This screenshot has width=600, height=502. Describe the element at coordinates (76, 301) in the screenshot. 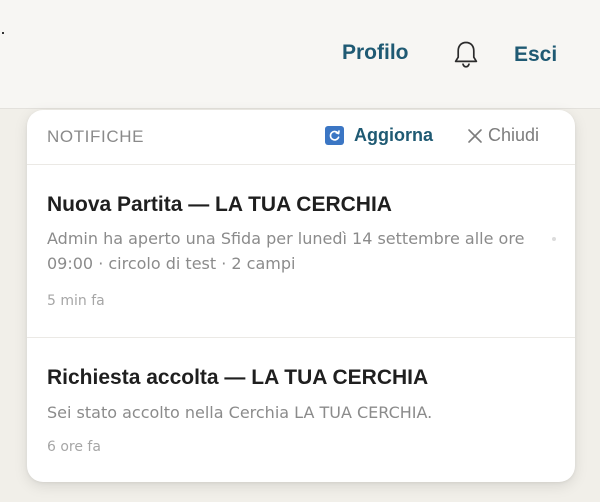

I see `notification-time: 5 min fa` at that location.